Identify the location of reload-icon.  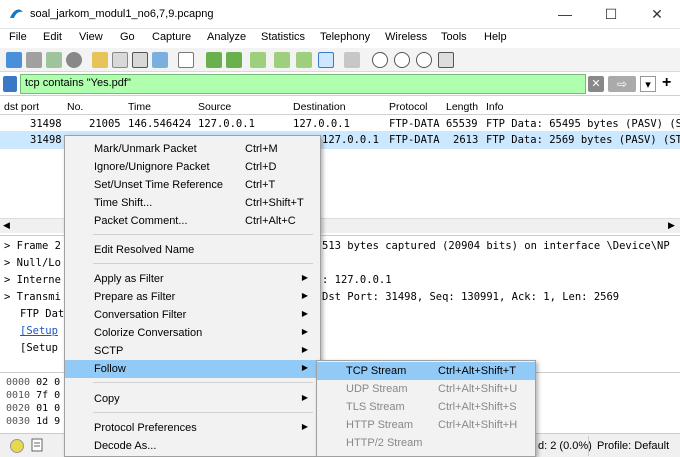
(160, 60).